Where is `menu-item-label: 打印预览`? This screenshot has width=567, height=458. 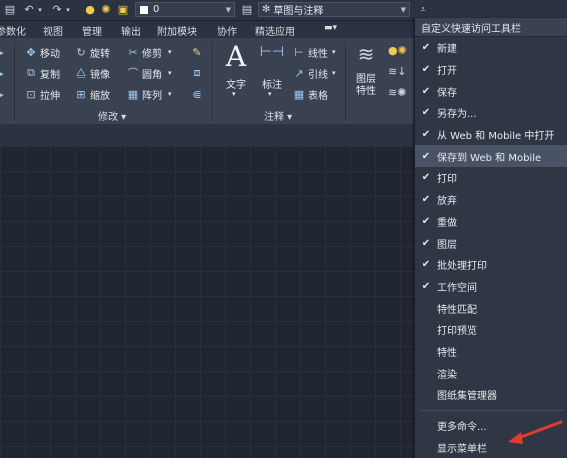 menu-item-label: 打印预览 is located at coordinates (457, 332).